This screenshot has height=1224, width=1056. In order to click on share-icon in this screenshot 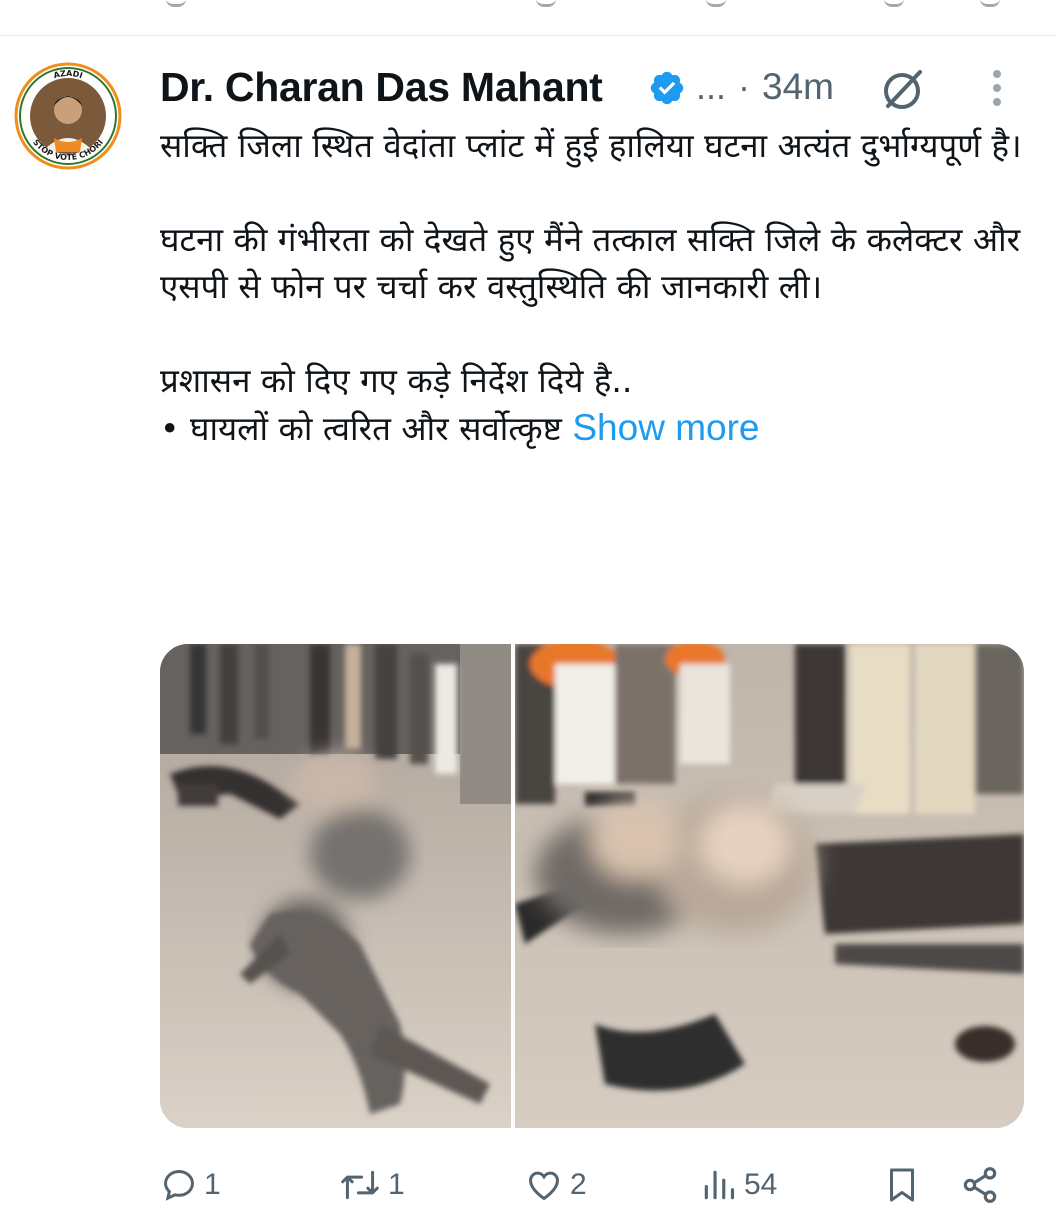, I will do `click(980, 1185)`.